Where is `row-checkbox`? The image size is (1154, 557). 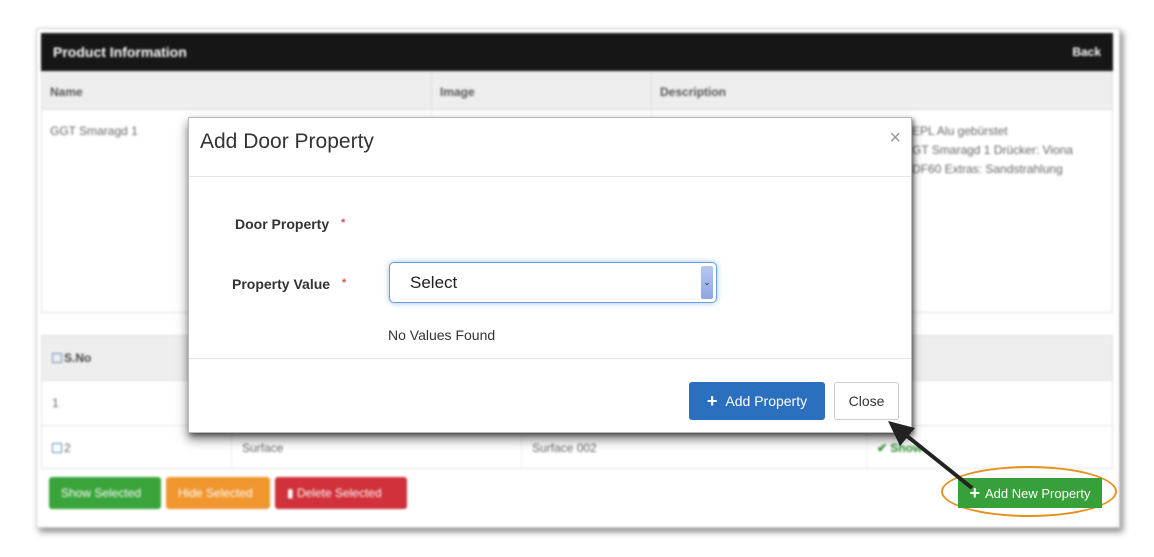
row-checkbox is located at coordinates (57, 448).